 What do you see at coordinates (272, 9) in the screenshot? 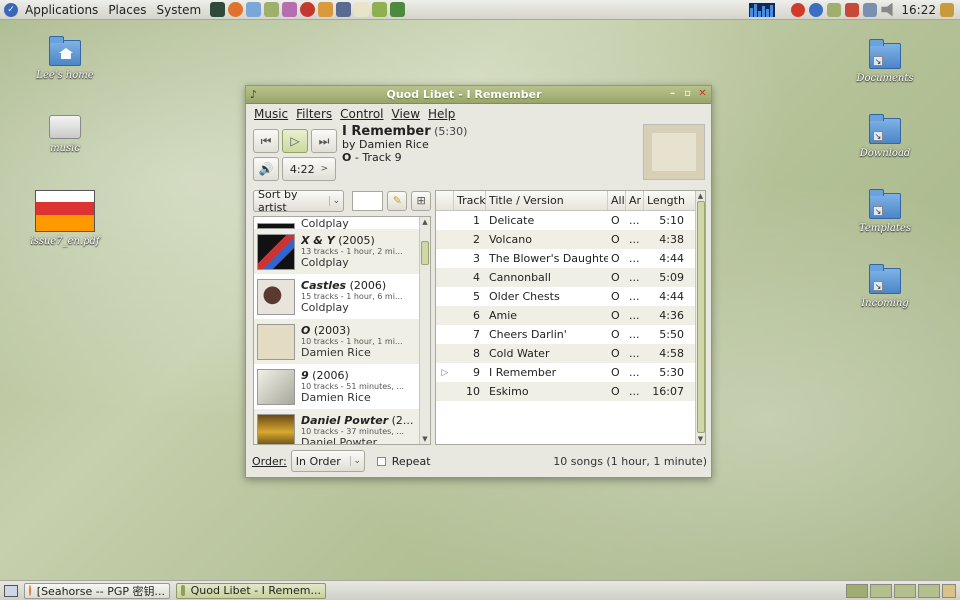
I see `quodlibet-launcher-icon` at bounding box center [272, 9].